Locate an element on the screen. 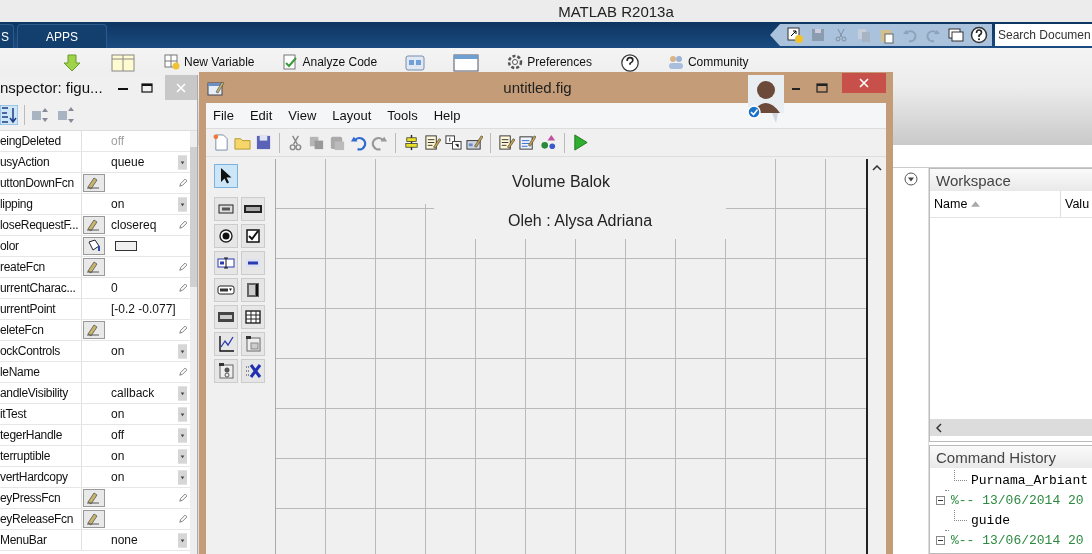 Image resolution: width=1092 pixels, height=554 pixels. column-header: Name is located at coordinates (995, 204).